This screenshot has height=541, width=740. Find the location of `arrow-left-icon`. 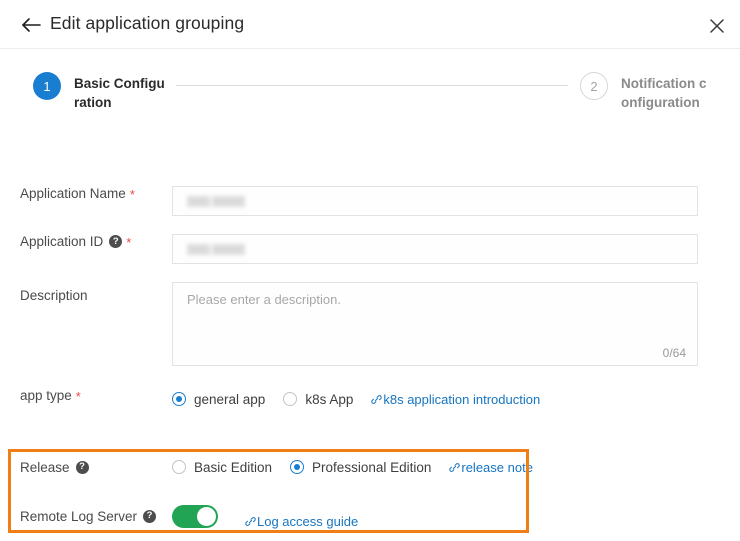

arrow-left-icon is located at coordinates (31, 25).